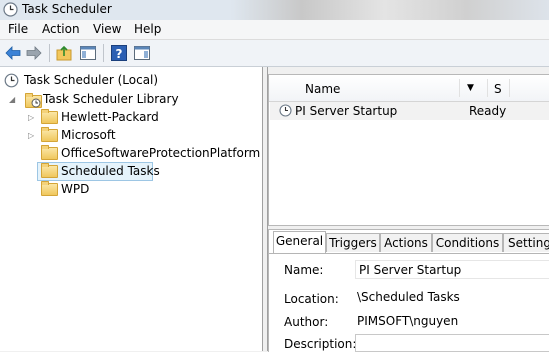  What do you see at coordinates (36, 103) in the screenshot?
I see `clock-icon` at bounding box center [36, 103].